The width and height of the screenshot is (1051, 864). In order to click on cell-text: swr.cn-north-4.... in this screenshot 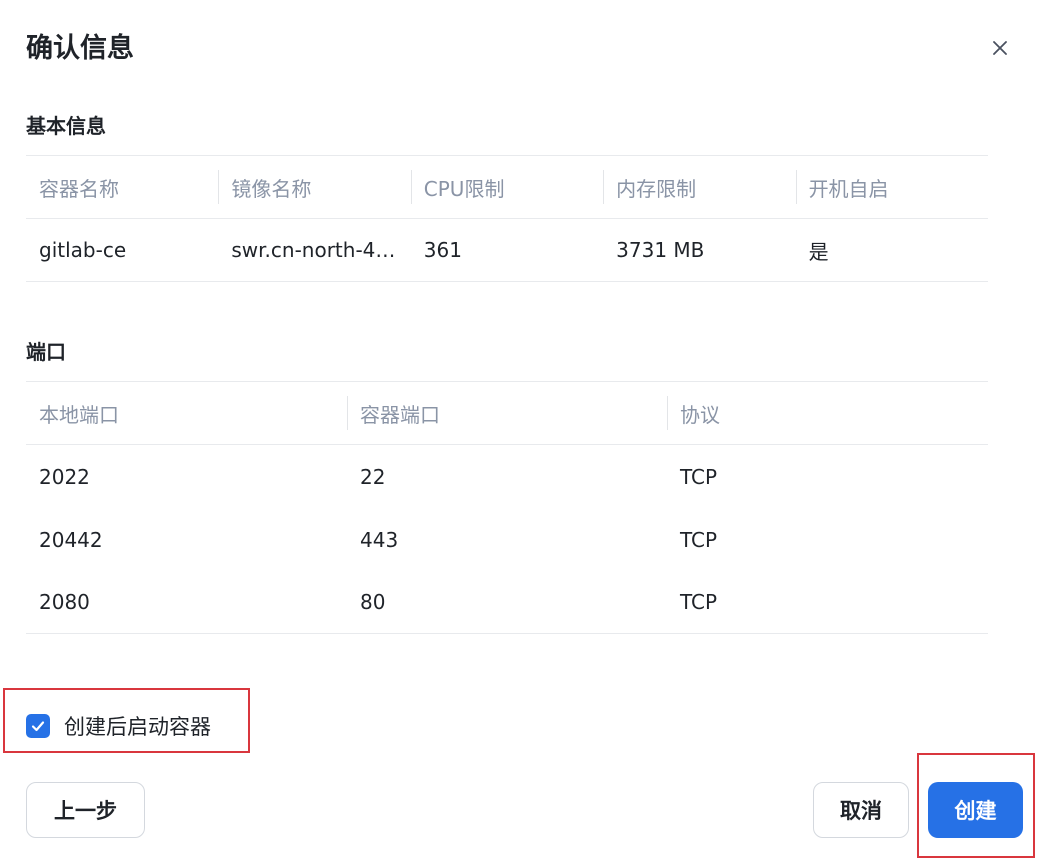, I will do `click(316, 250)`.